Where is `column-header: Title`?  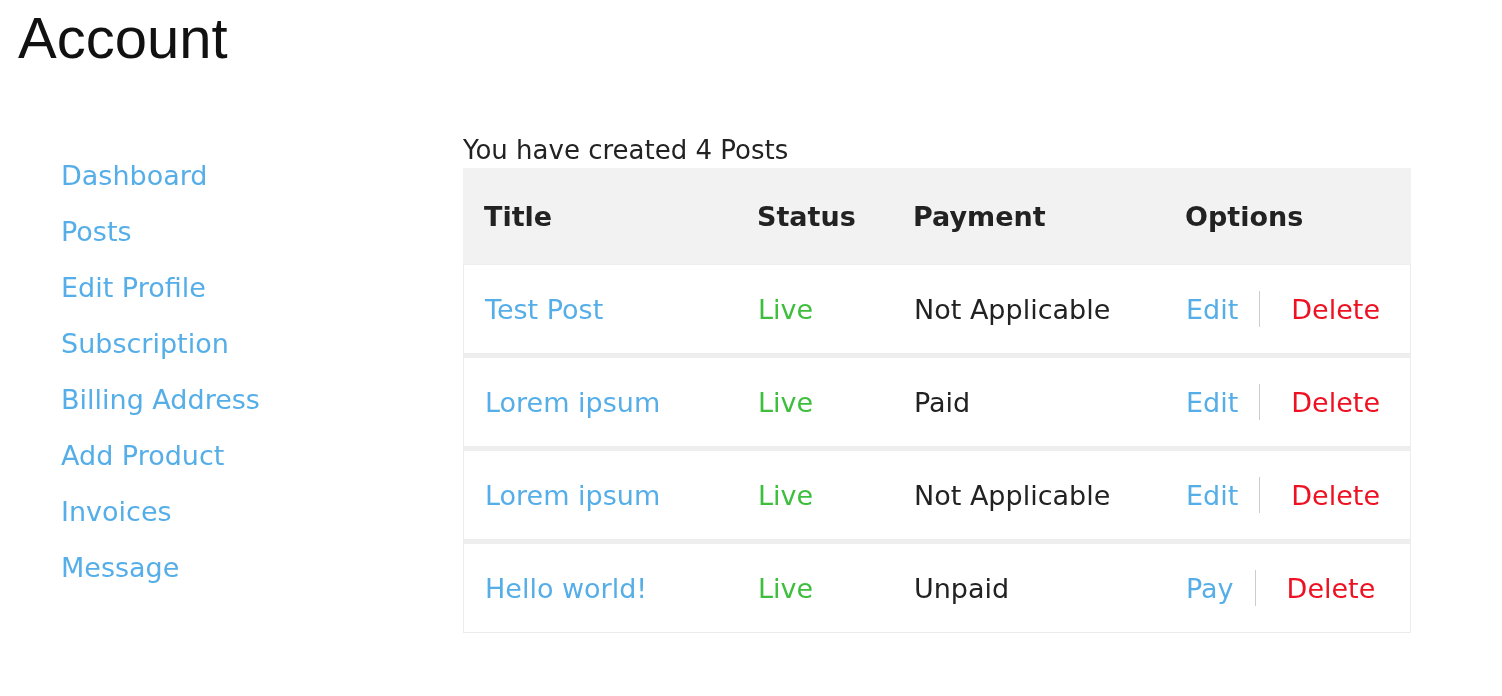 column-header: Title is located at coordinates (519, 216).